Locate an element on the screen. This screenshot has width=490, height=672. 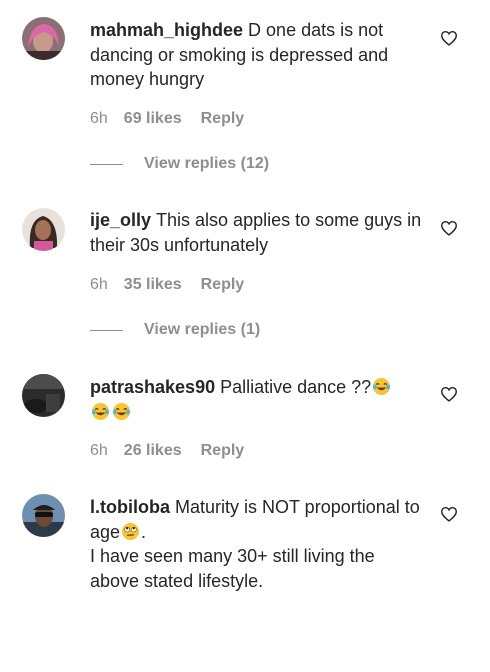
face-with-rolling-eyes-icon is located at coordinates (130, 531).